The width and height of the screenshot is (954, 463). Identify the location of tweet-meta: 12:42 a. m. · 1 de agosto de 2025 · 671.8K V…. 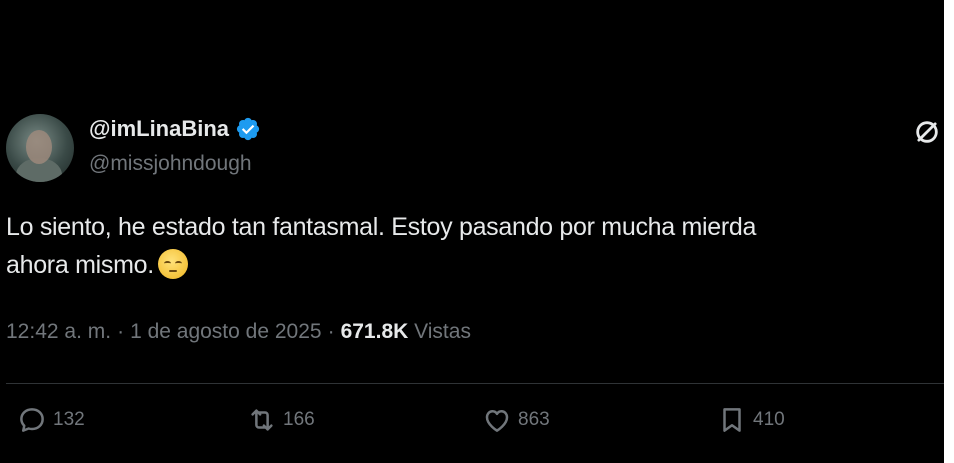
(238, 332).